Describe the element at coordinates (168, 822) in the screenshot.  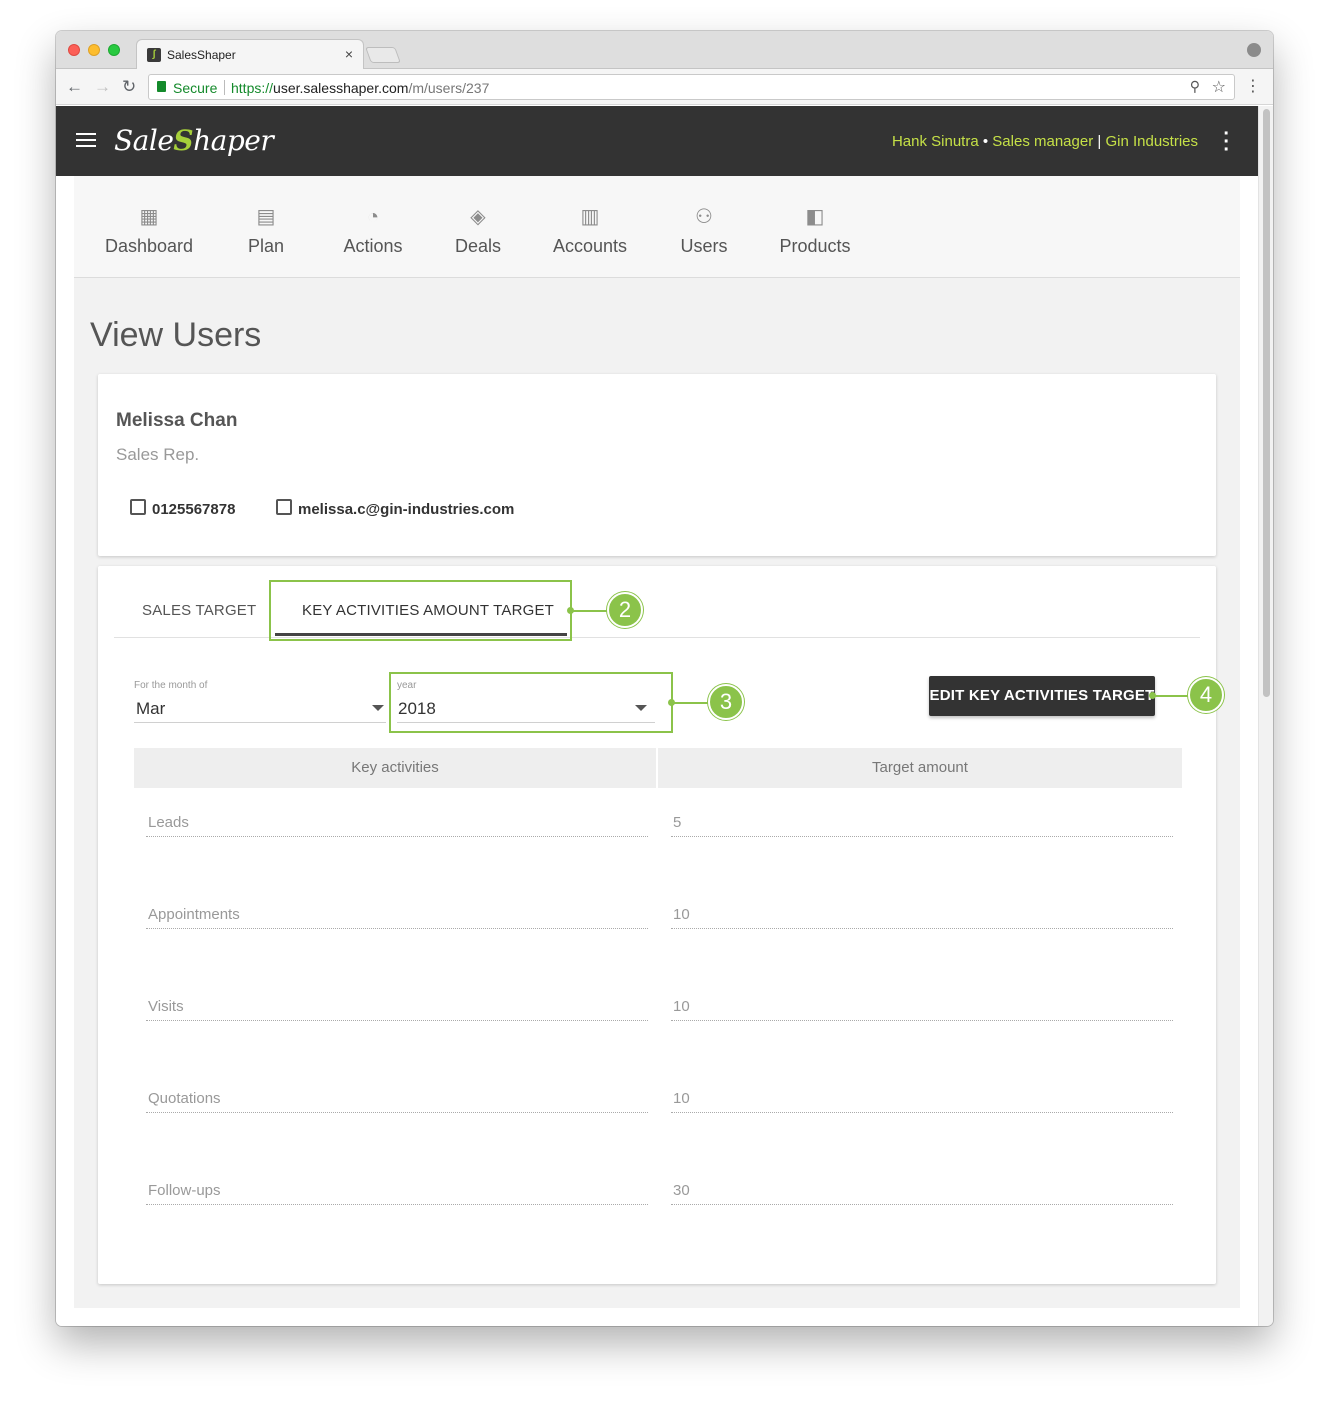
I see `activity-cell: Leads` at that location.